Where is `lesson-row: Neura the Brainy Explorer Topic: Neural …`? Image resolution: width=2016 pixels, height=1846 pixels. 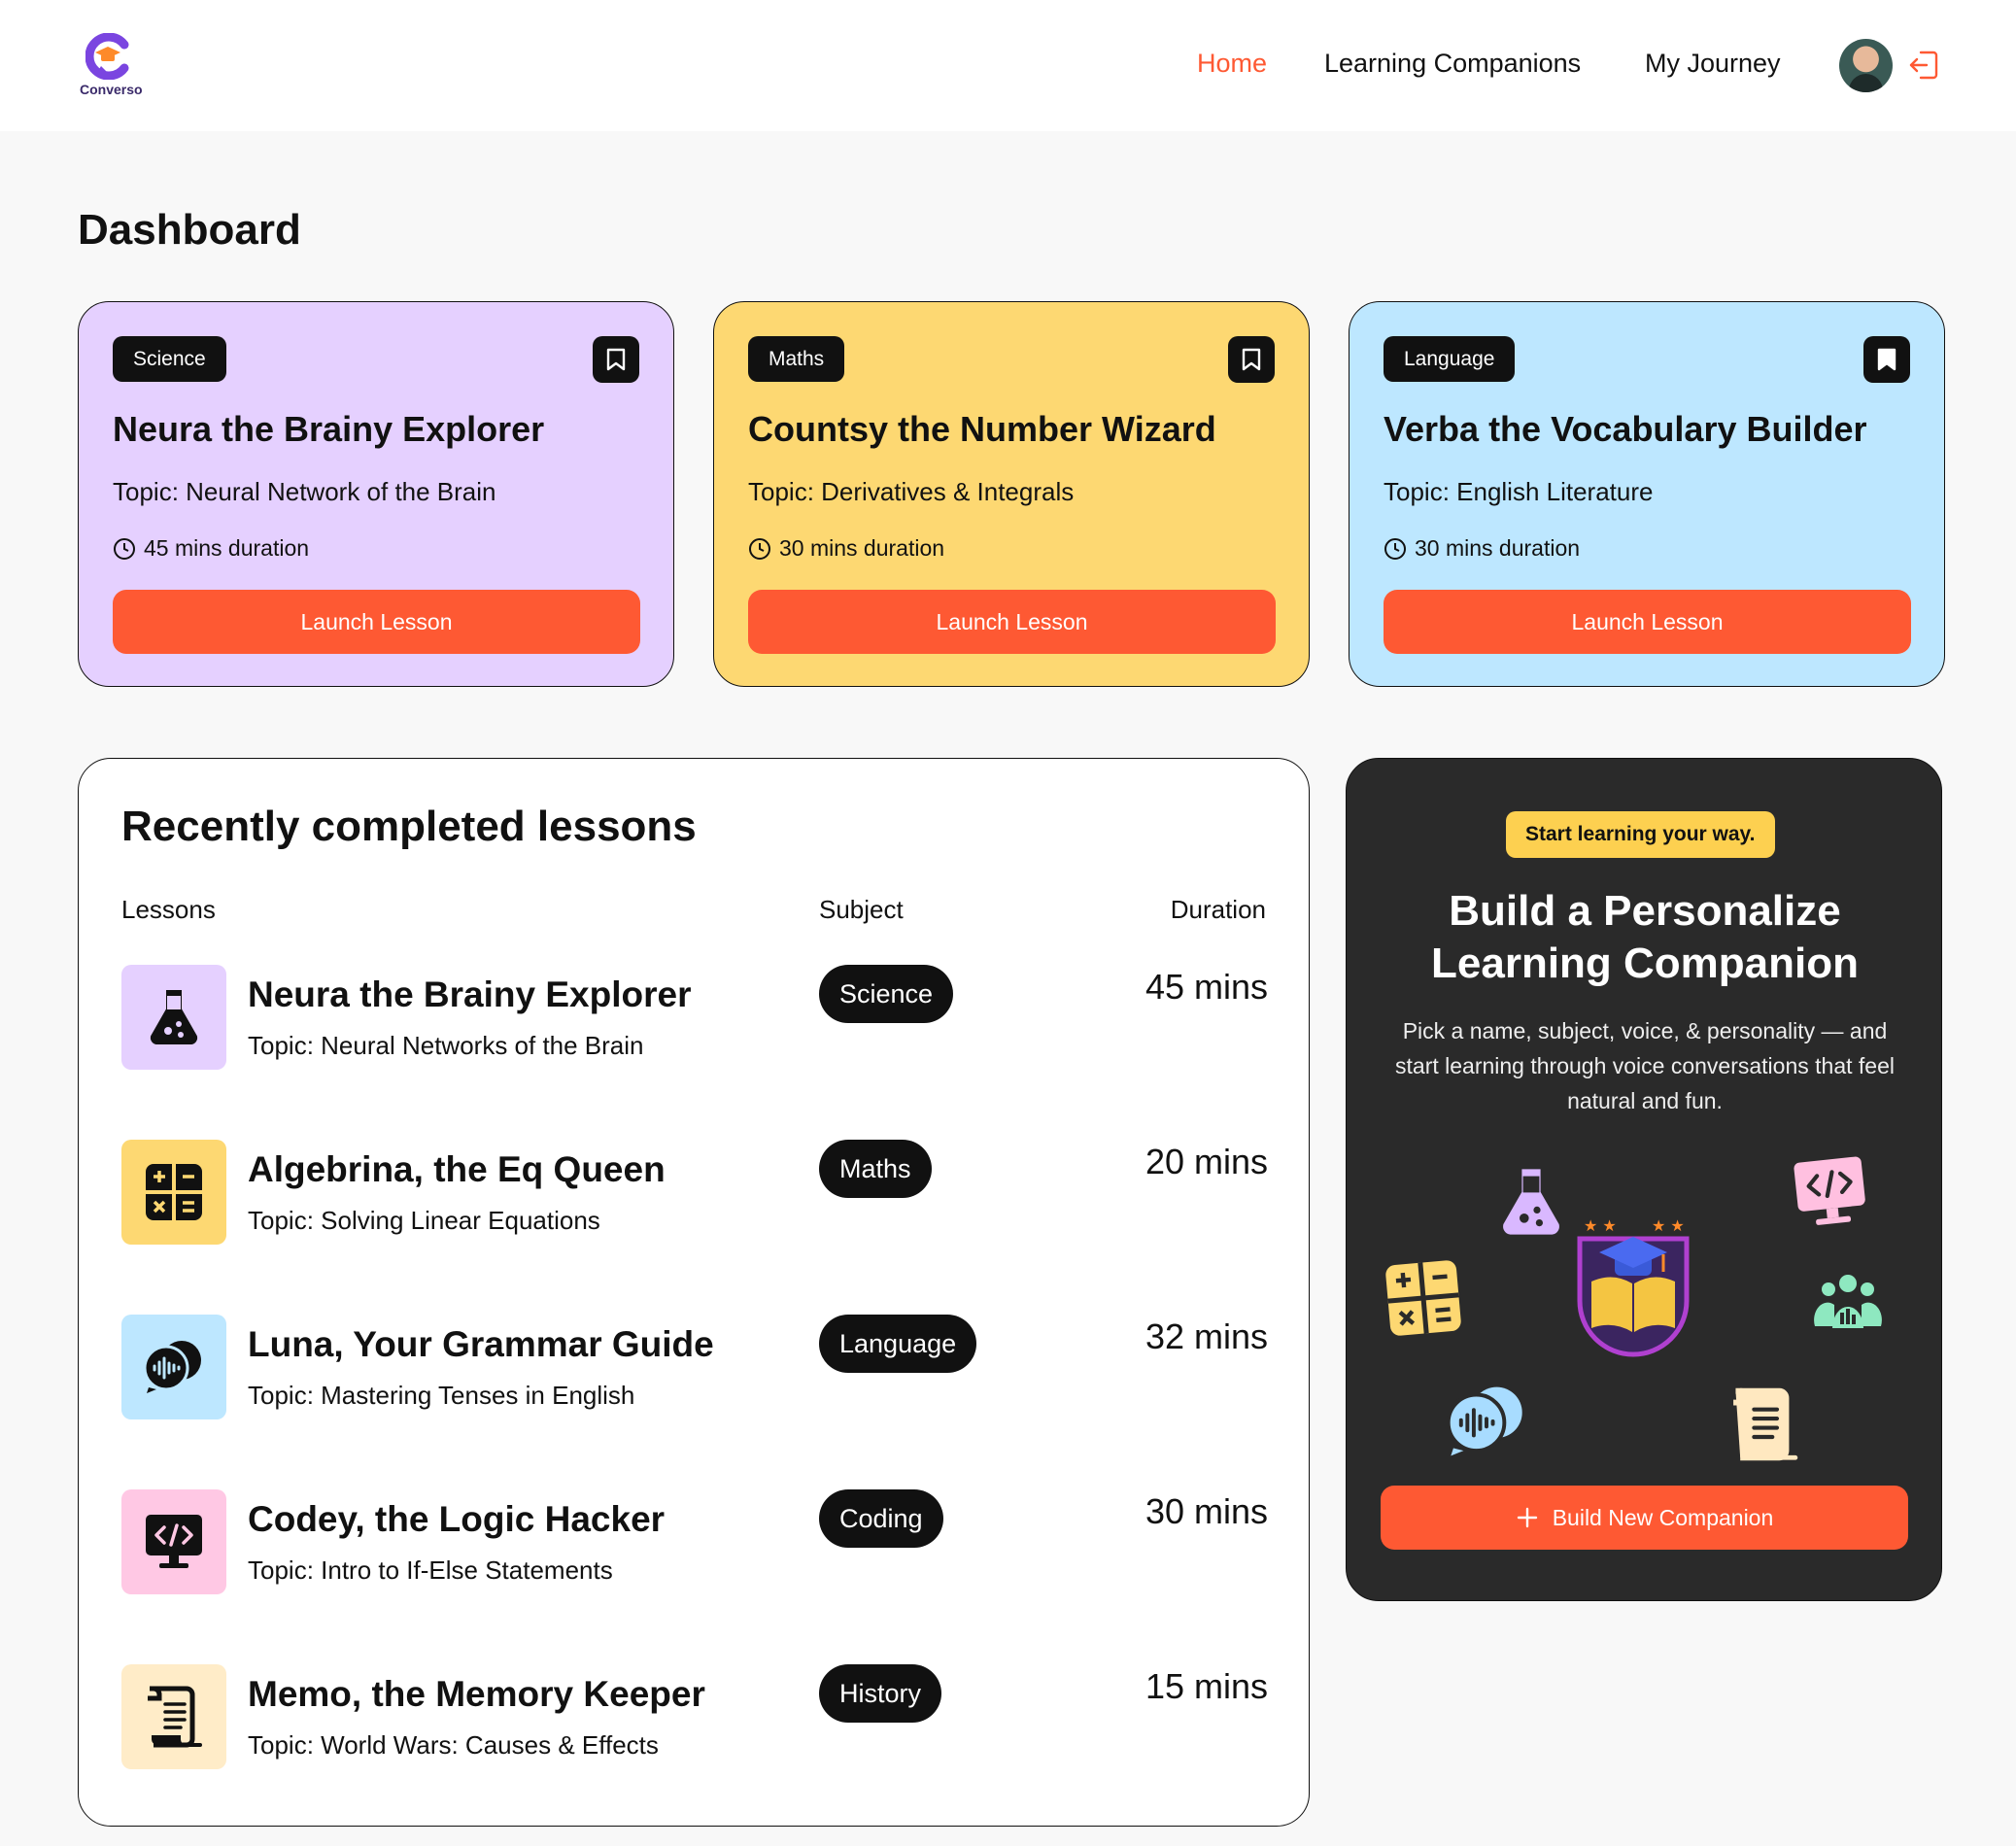
lesson-row: Neura the Brainy Explorer Topic: Neural … is located at coordinates (695, 1019).